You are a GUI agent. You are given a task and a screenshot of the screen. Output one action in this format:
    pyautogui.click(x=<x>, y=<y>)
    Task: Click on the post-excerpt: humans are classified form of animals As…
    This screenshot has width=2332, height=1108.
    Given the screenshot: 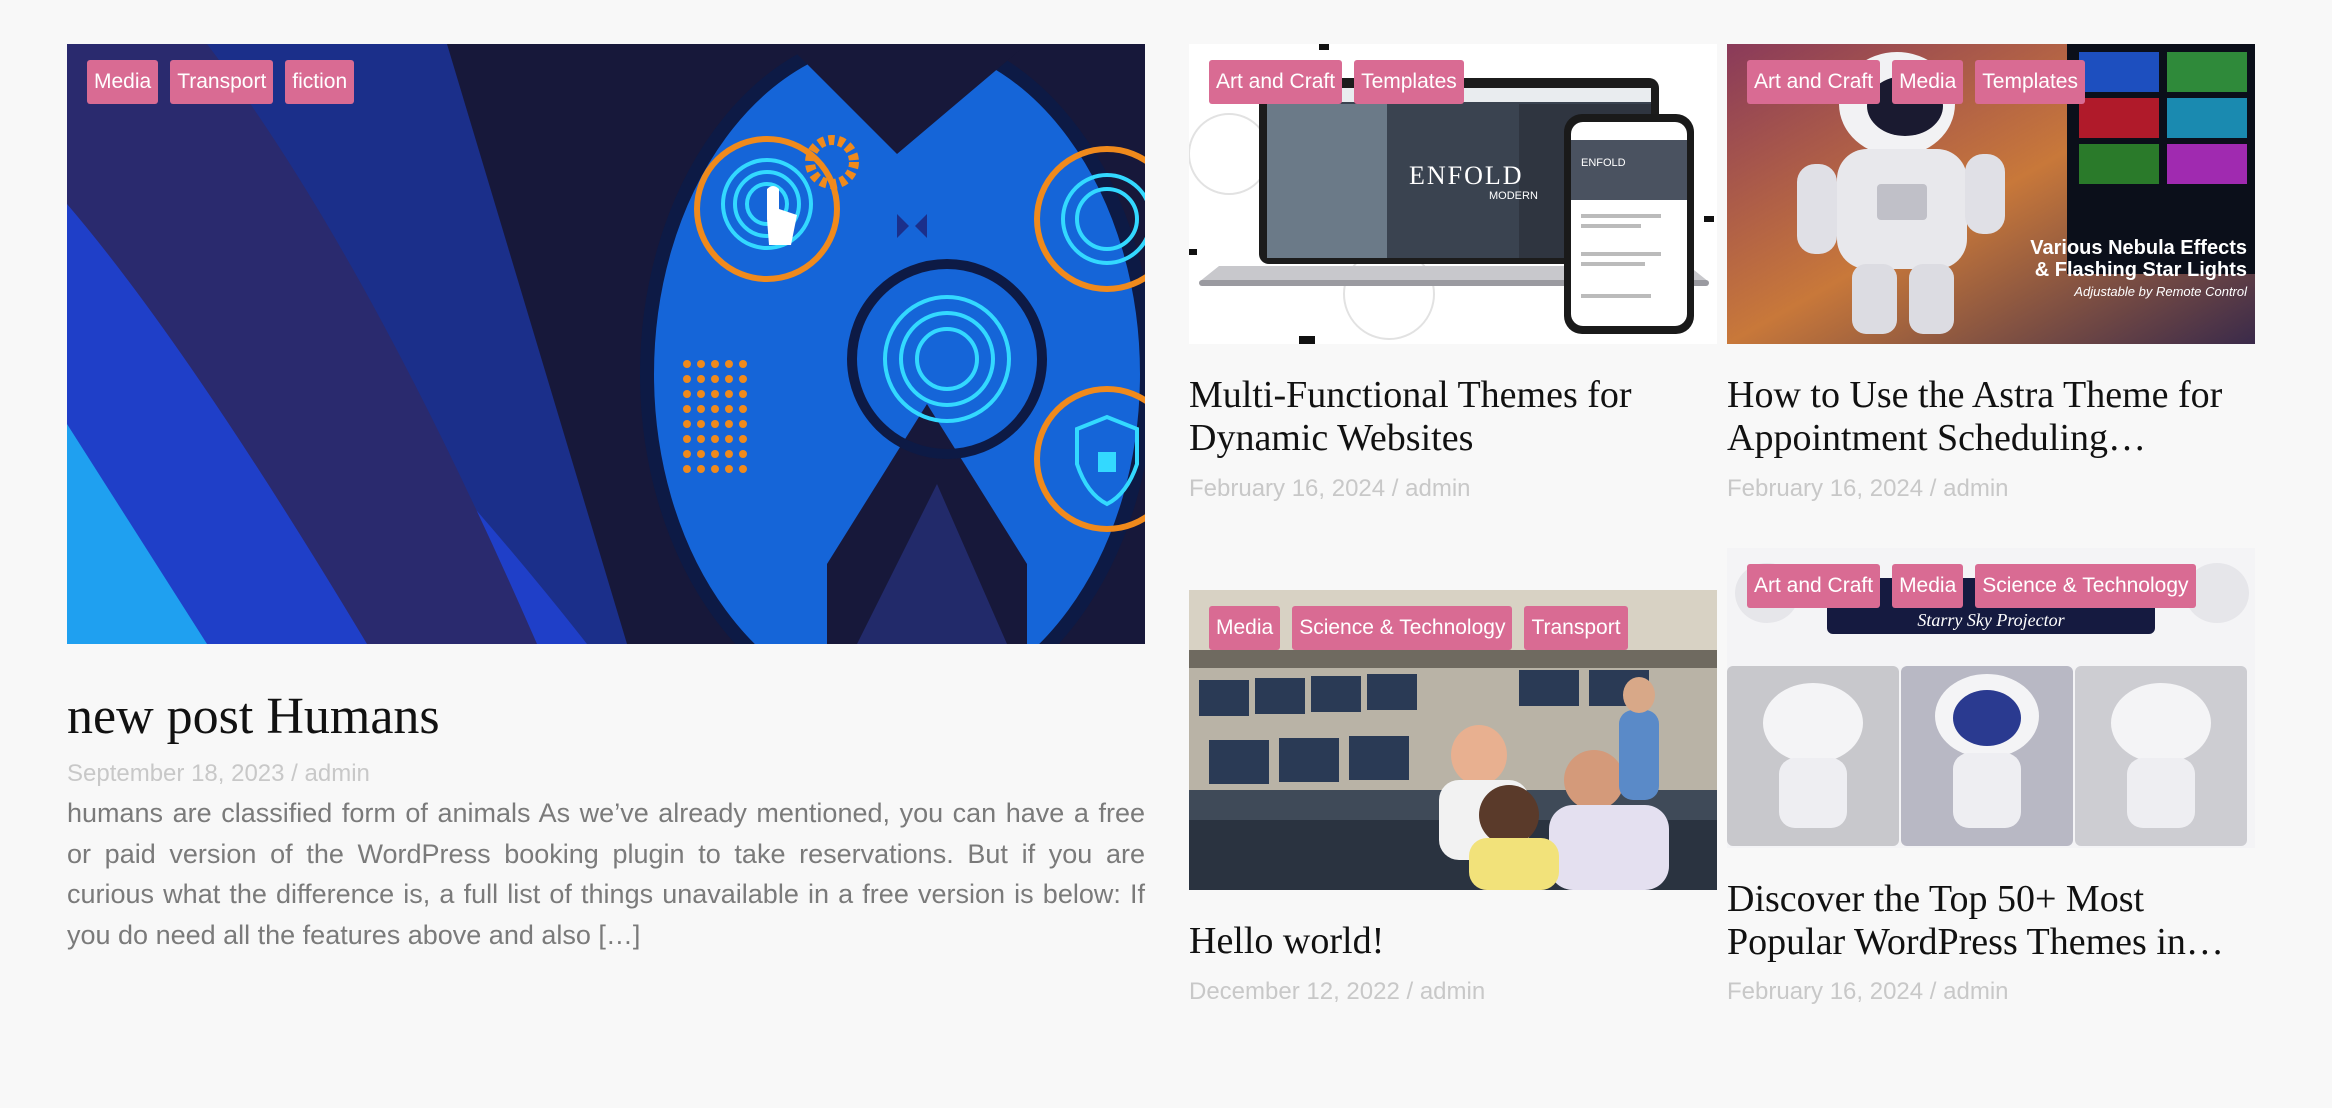 What is the action you would take?
    pyautogui.click(x=606, y=874)
    